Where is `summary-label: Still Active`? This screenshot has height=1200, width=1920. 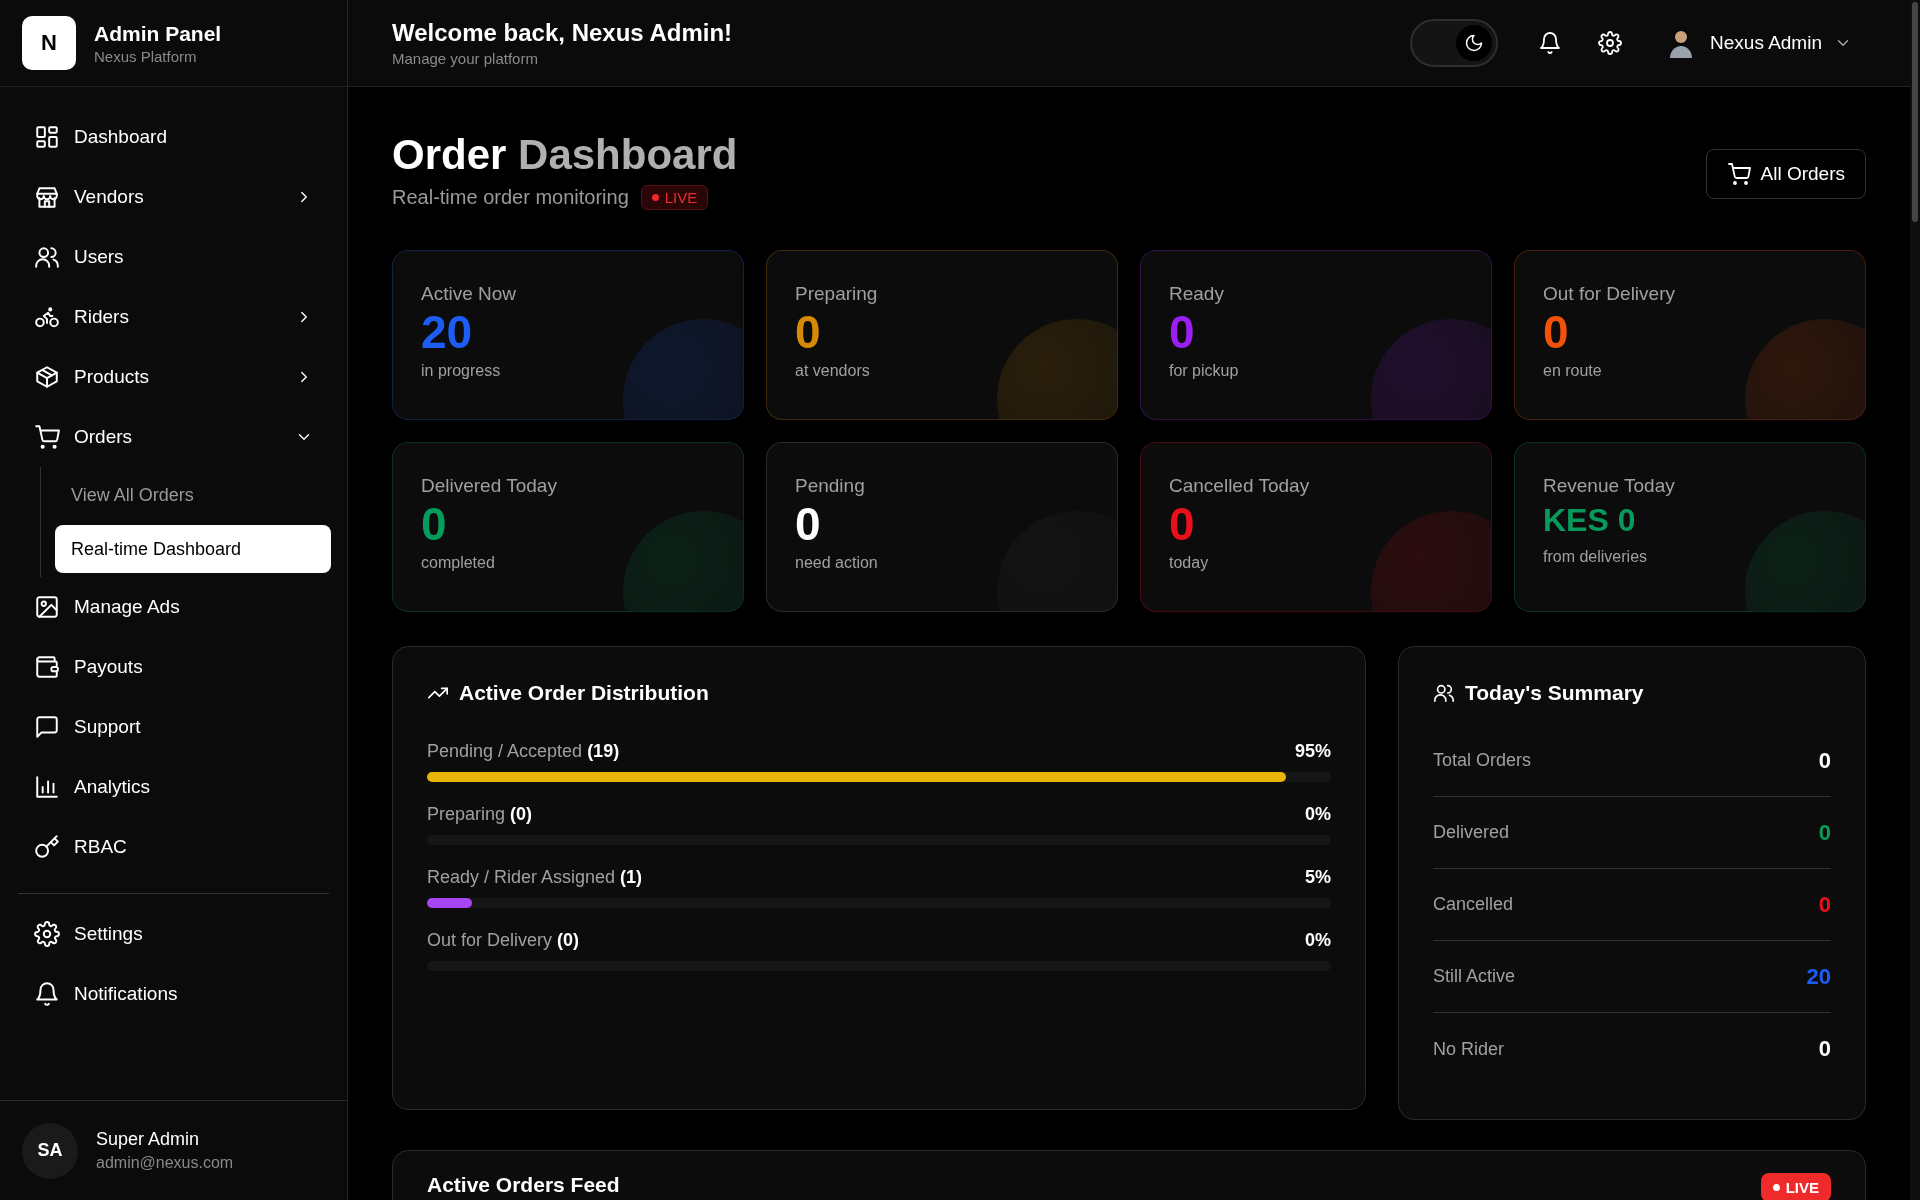
summary-label: Still Active is located at coordinates (1474, 976).